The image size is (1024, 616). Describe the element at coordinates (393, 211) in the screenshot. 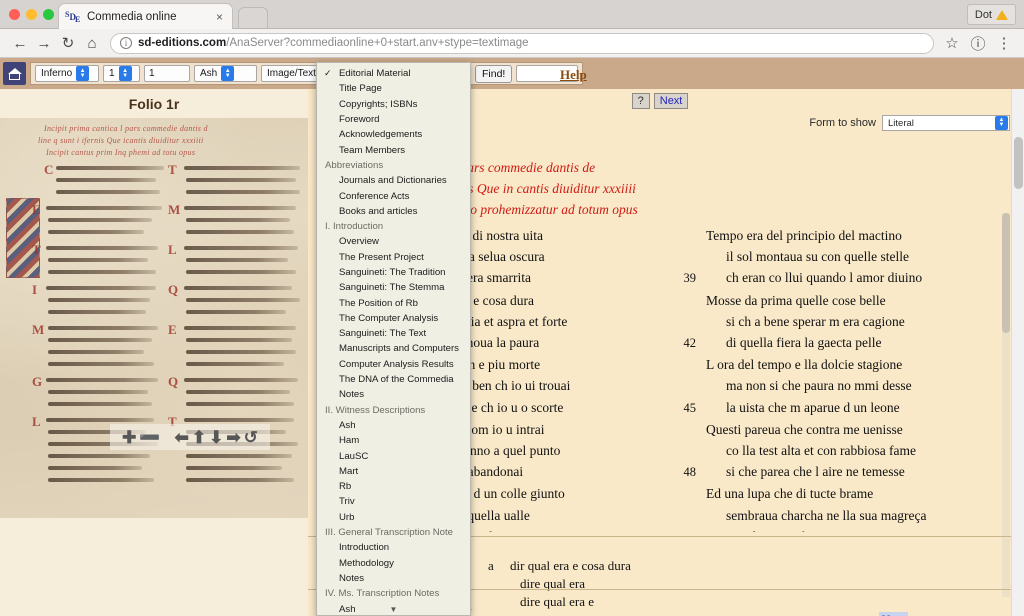

I see `dropdown-item: Books and articles` at that location.